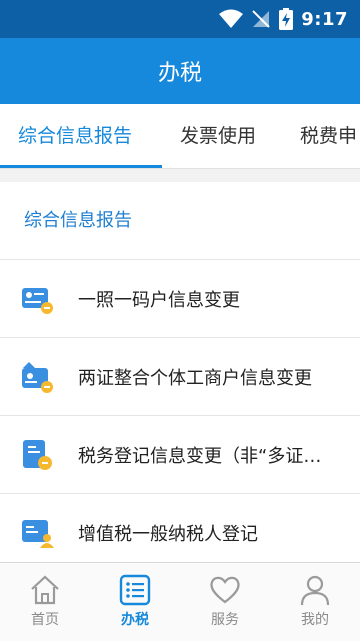  I want to click on nav-label: 我的, so click(315, 620).